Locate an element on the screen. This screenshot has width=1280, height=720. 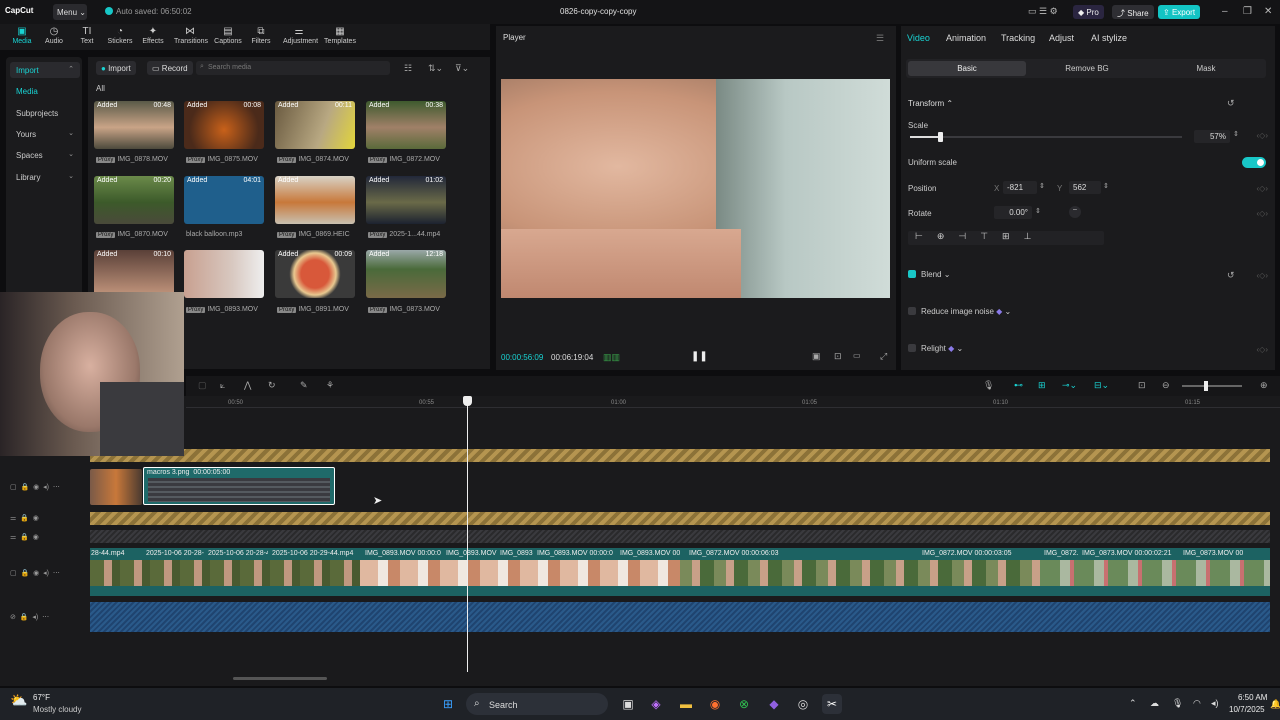
filter-icon: ⊽⌄ is located at coordinates (462, 68).